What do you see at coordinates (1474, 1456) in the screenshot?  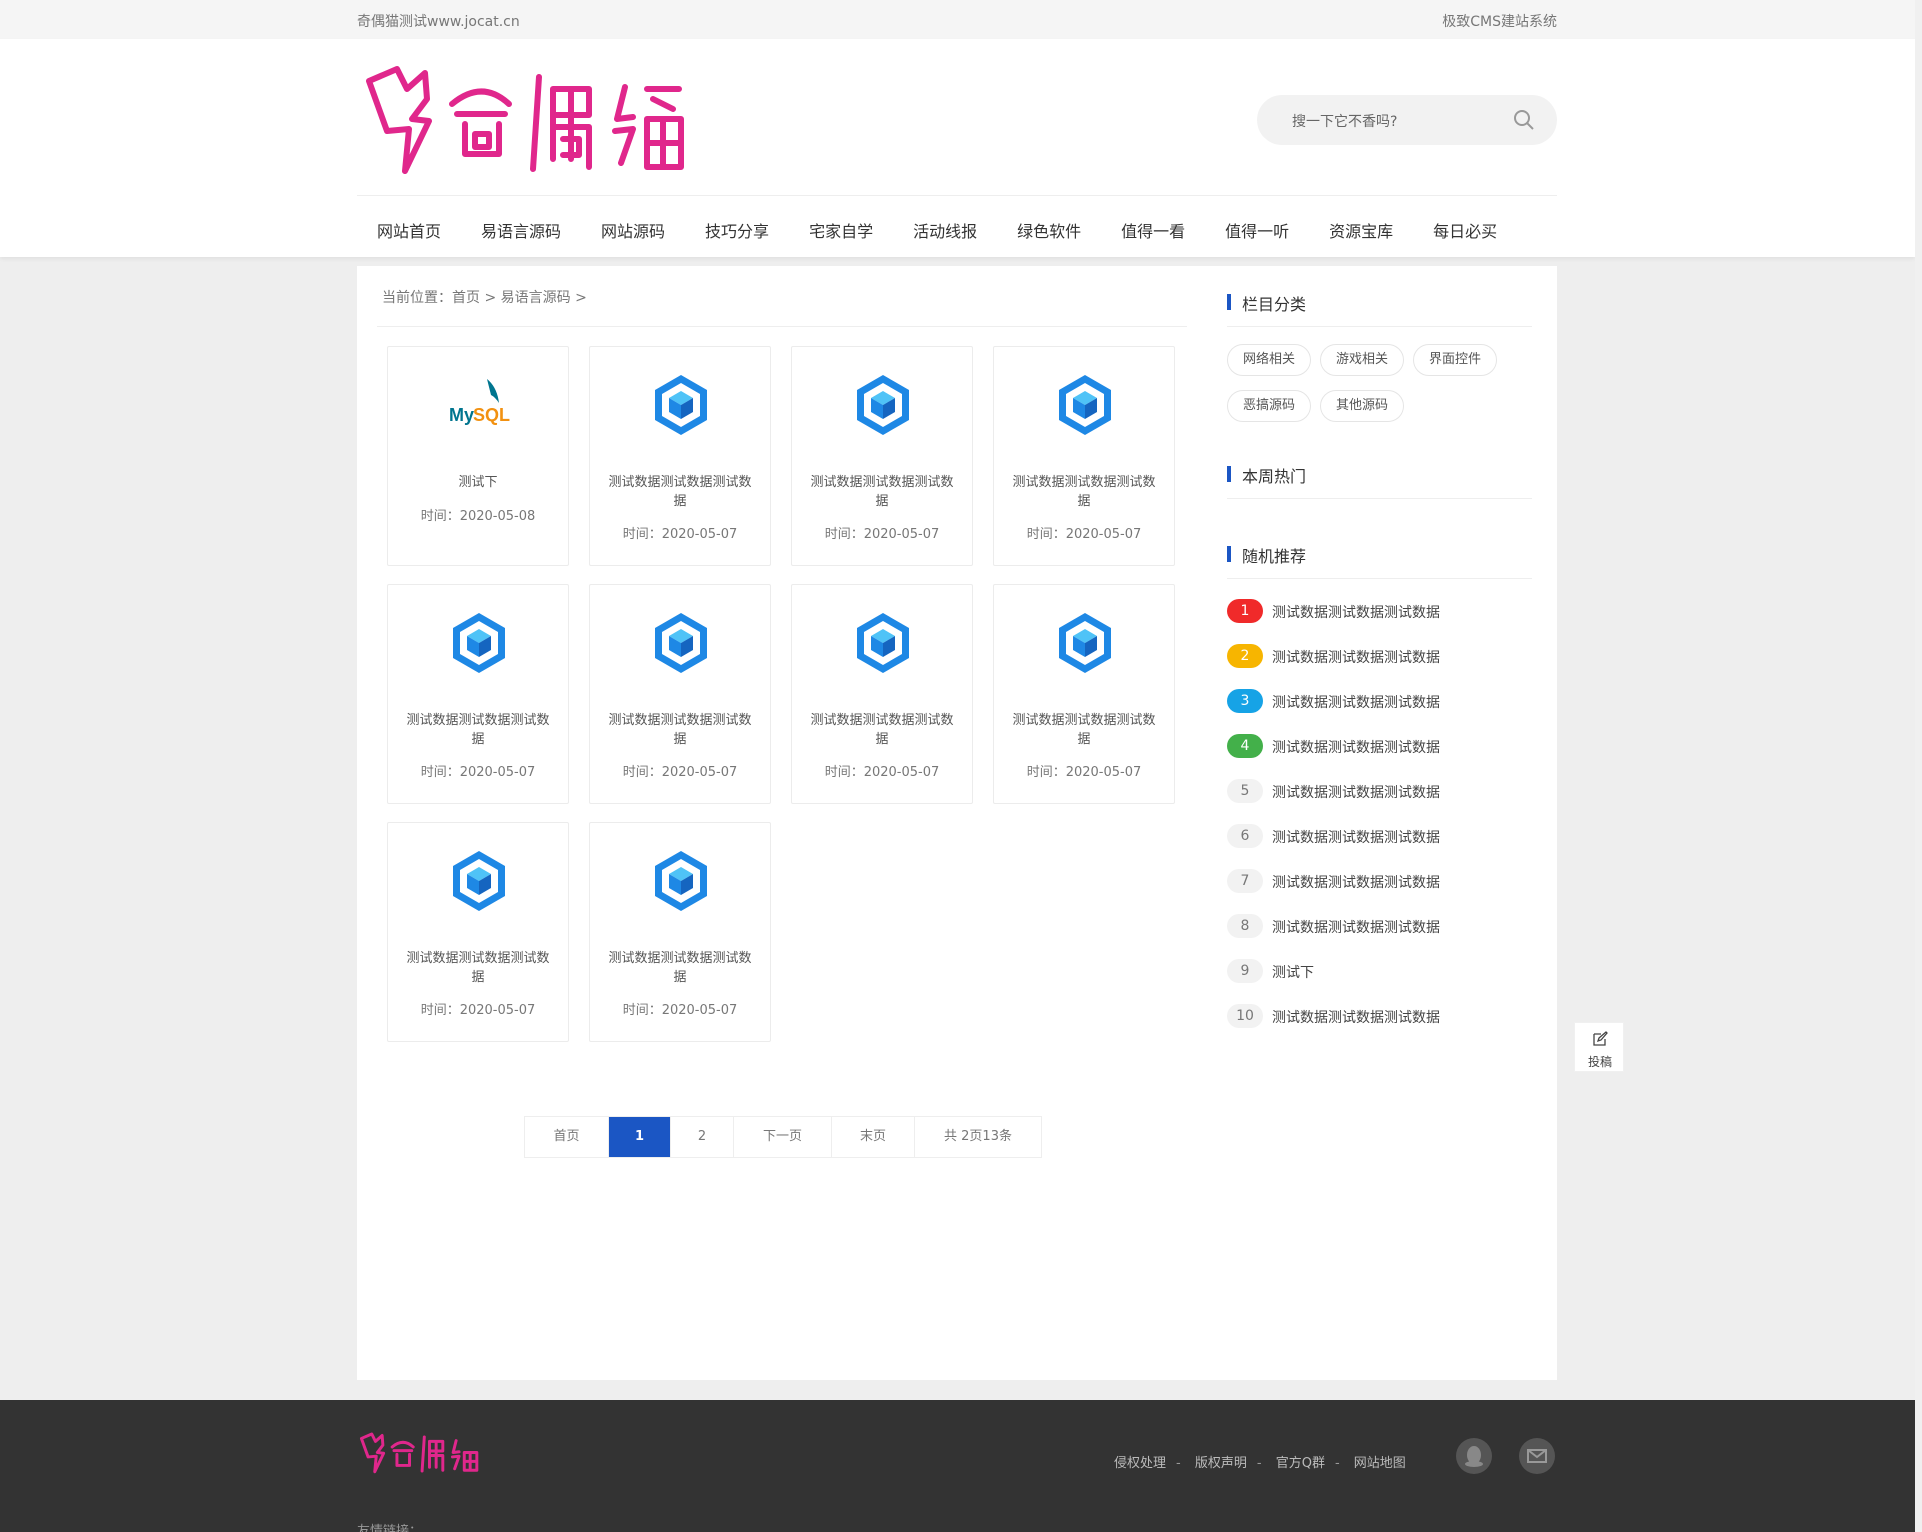 I see `qq-icon` at bounding box center [1474, 1456].